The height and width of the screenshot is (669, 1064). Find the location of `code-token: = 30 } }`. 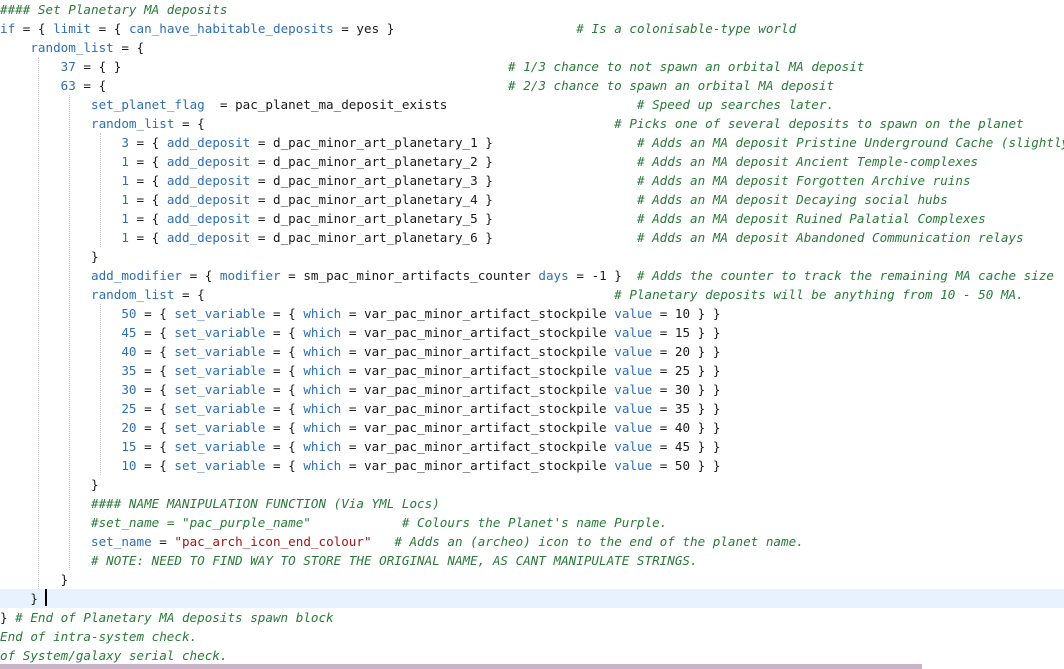

code-token: = 30 } } is located at coordinates (686, 389).